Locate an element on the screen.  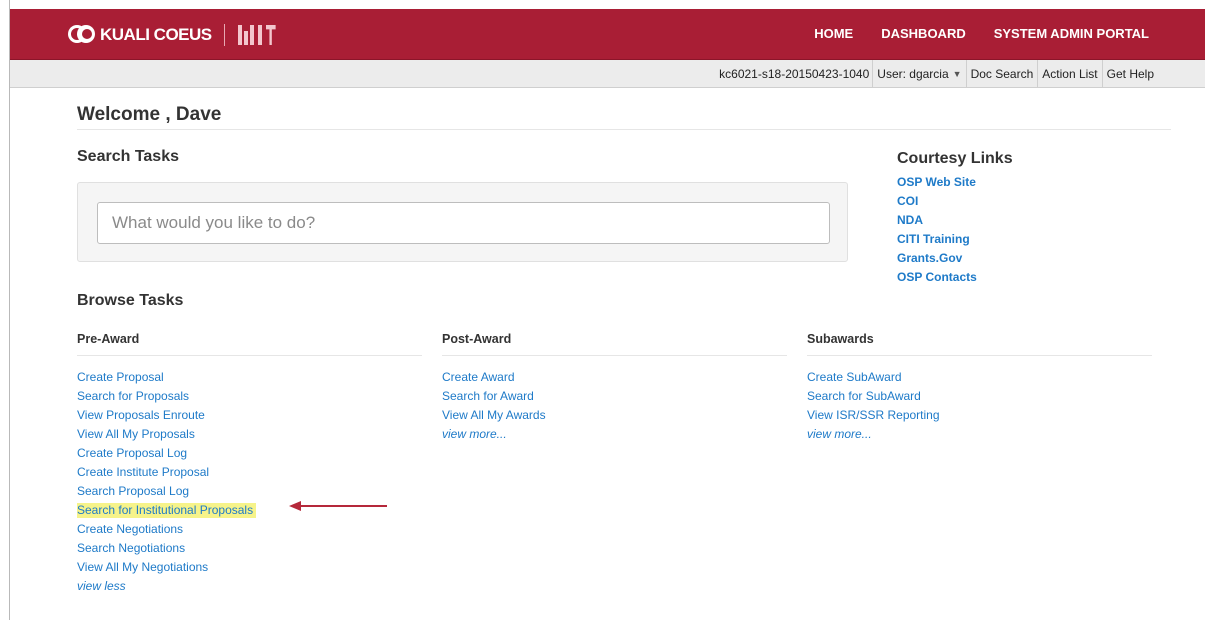
link-nda: NDA is located at coordinates (955, 220).